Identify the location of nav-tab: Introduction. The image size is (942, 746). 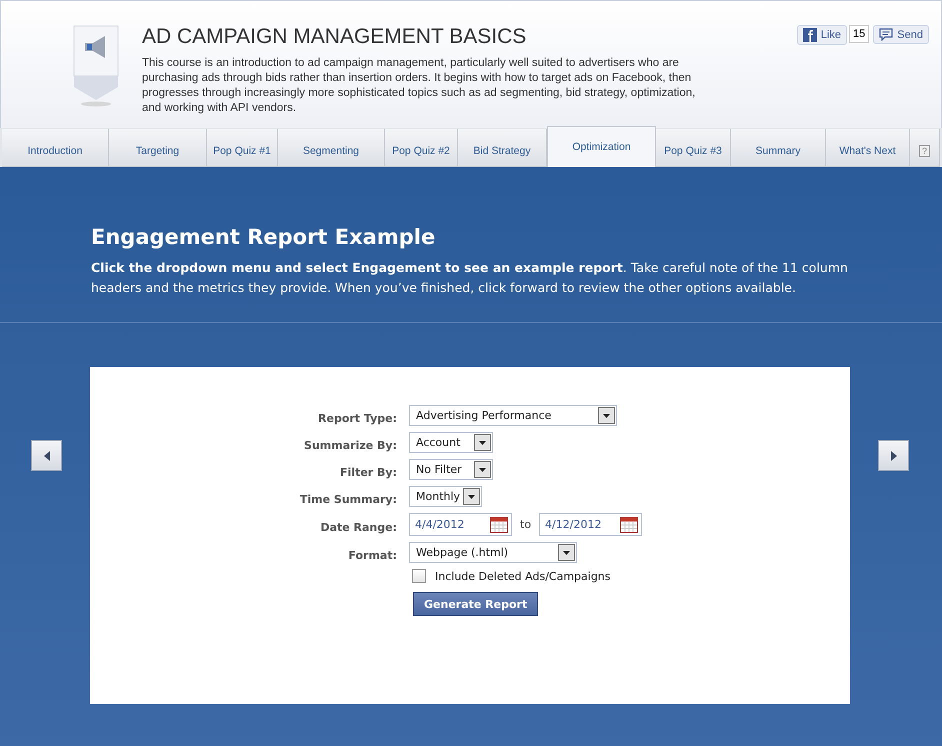
(55, 148).